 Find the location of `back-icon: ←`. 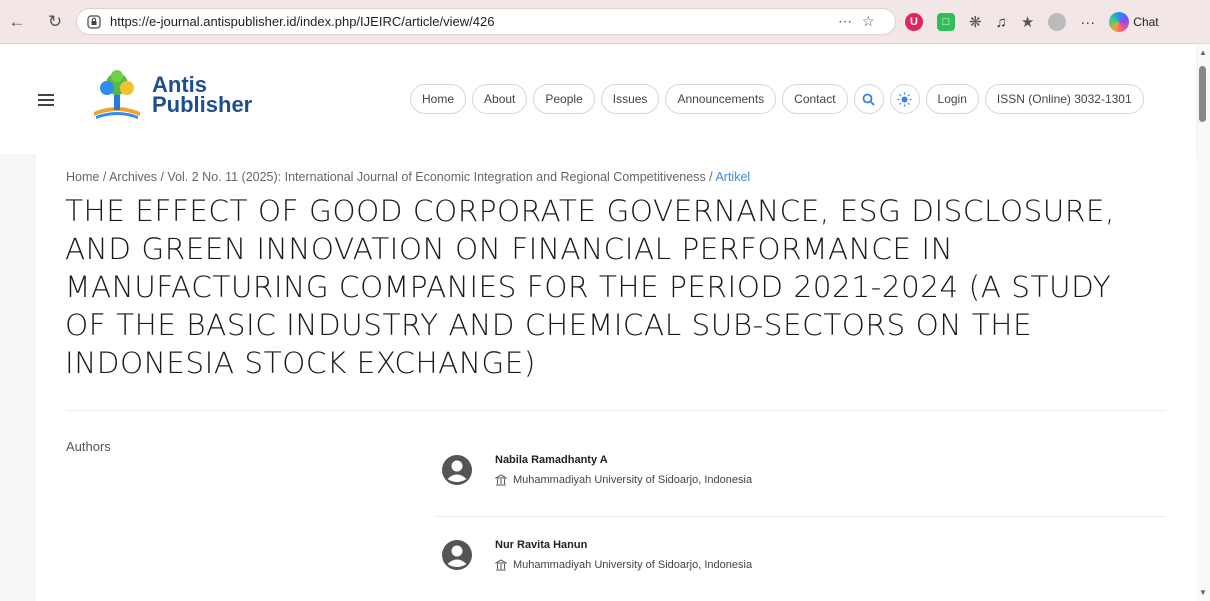

back-icon: ← is located at coordinates (17, 22).